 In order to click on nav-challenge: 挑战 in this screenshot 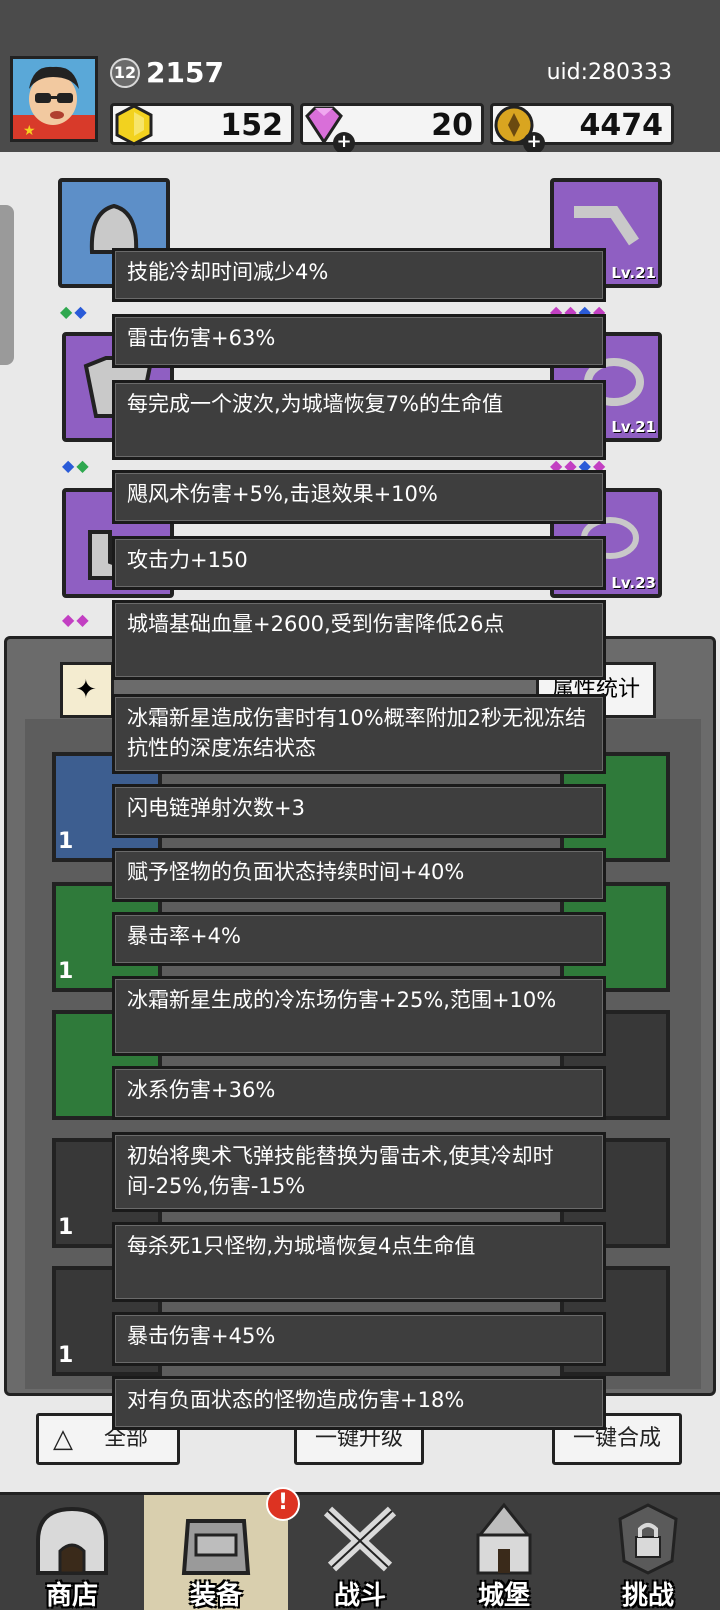, I will do `click(648, 1552)`.